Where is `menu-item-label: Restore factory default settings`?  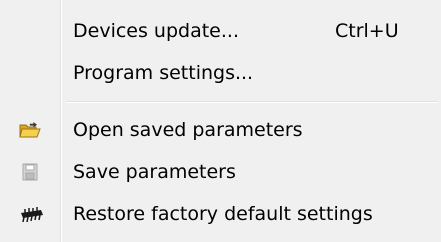
menu-item-label: Restore factory default settings is located at coordinates (223, 214).